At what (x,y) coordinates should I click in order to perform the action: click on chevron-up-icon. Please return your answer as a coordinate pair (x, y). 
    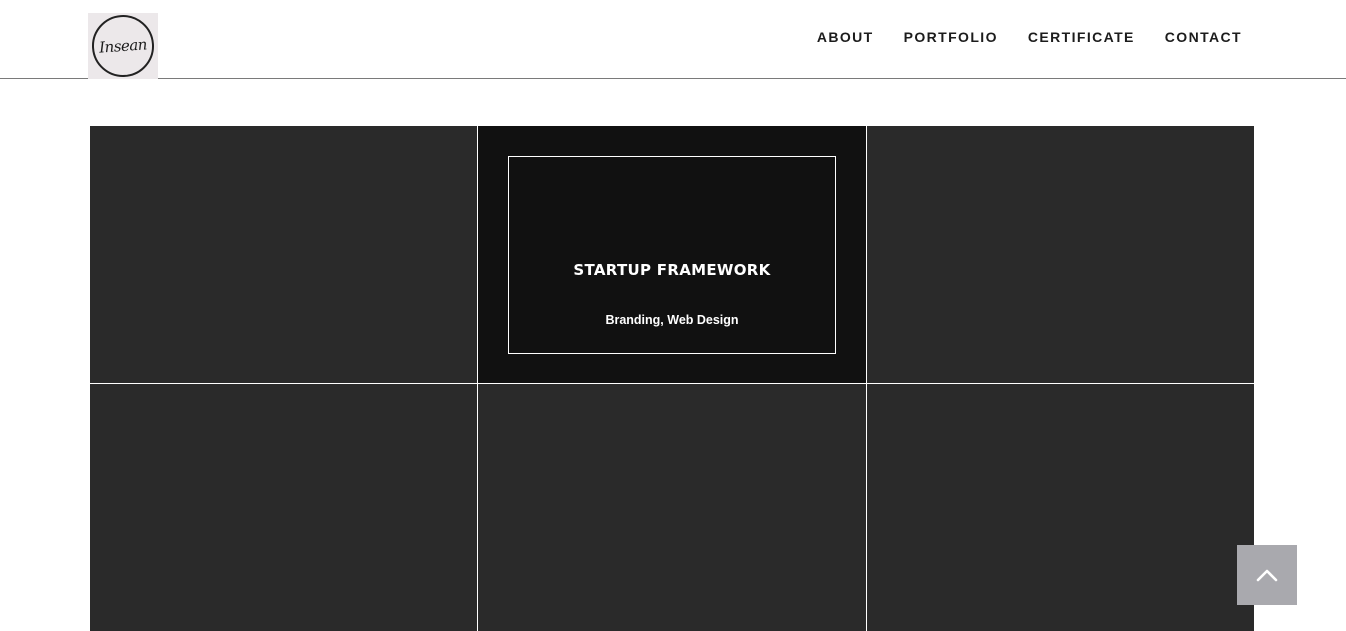
    Looking at the image, I should click on (1267, 575).